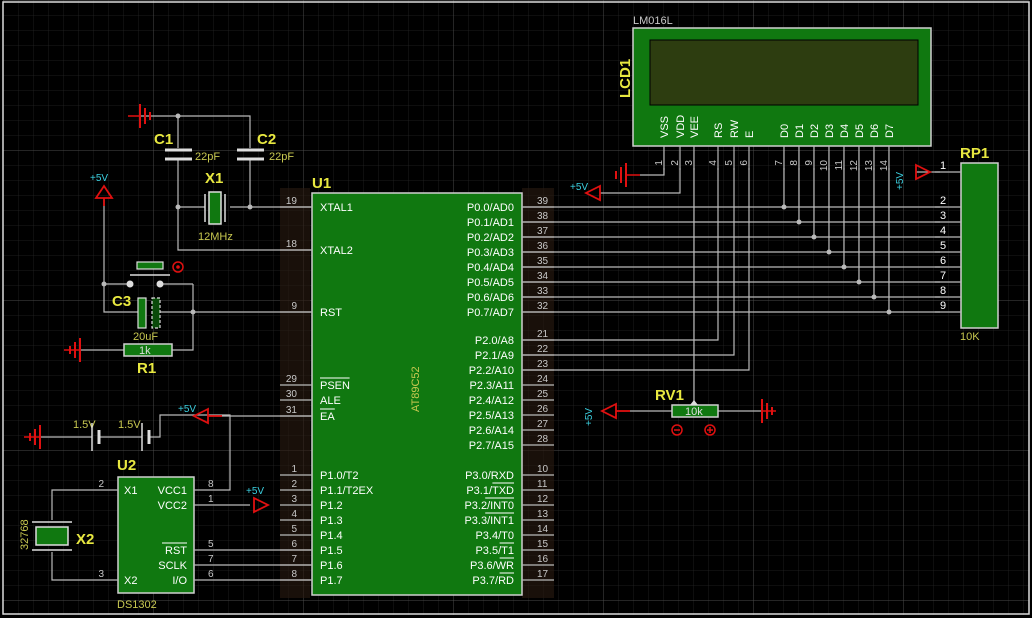 The image size is (1032, 618). Describe the element at coordinates (543, 544) in the screenshot. I see `u1-pin-number: 15` at that location.